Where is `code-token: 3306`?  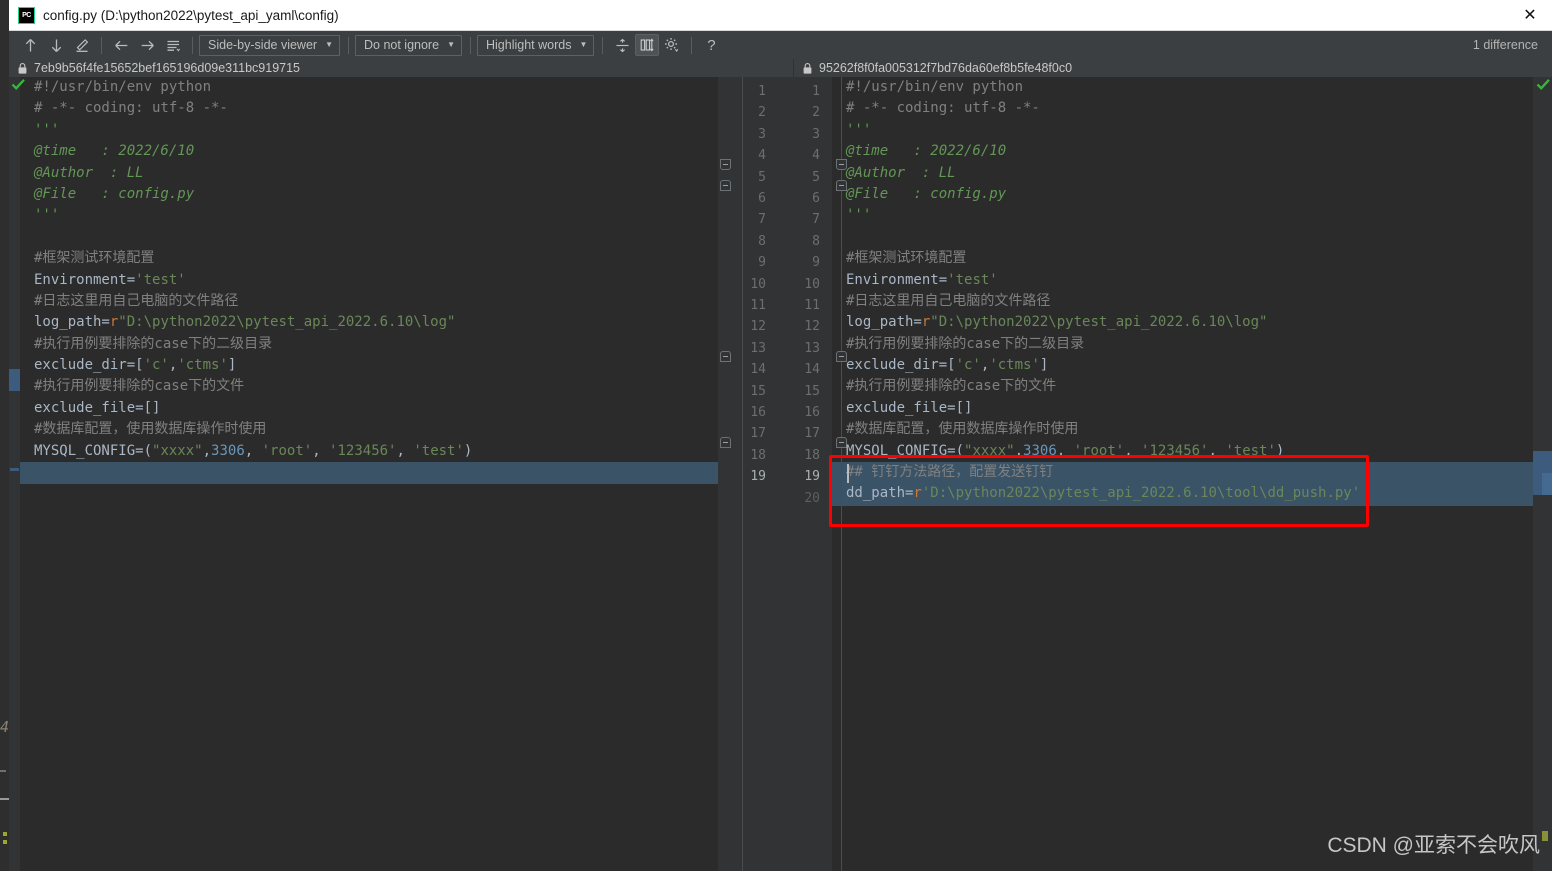
code-token: 3306 is located at coordinates (1040, 450).